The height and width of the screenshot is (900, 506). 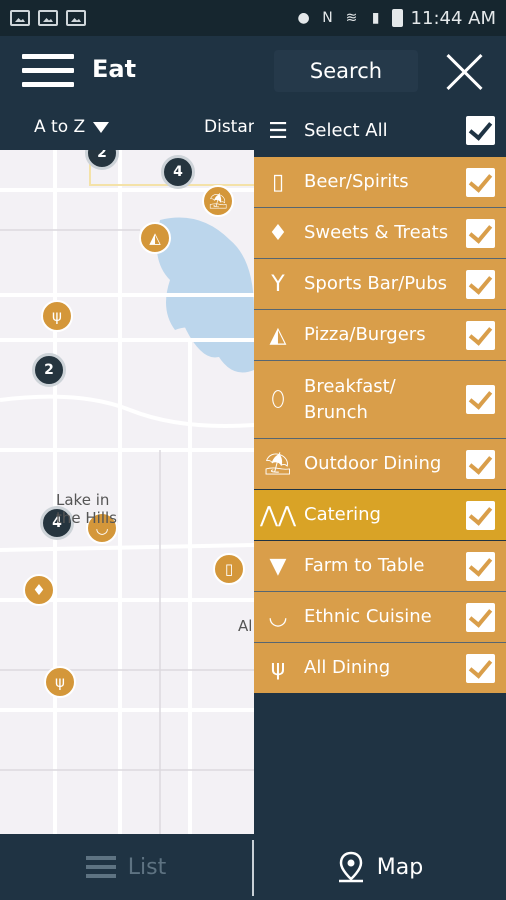 I want to click on sort-order-dropdown: A to Z, so click(x=72, y=127).